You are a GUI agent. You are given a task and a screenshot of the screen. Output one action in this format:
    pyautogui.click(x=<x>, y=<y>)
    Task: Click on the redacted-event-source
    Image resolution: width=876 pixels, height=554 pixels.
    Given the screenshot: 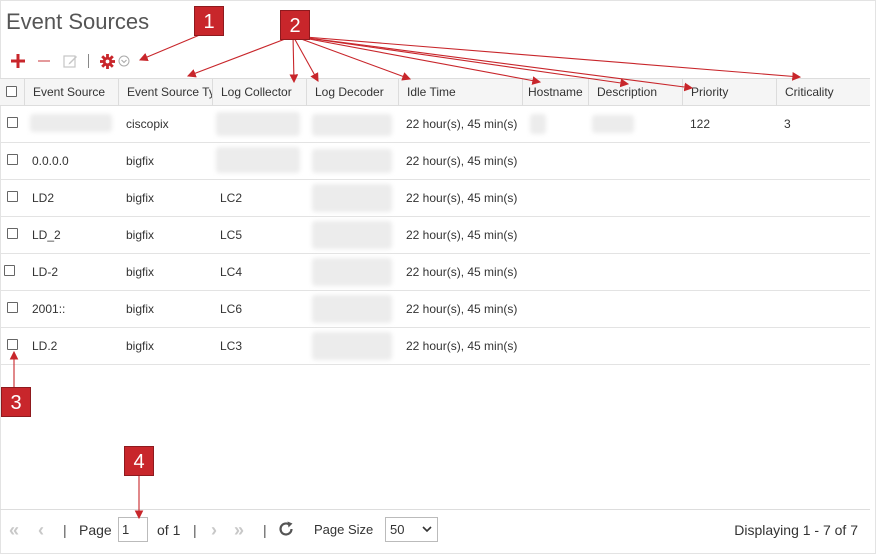 What is the action you would take?
    pyautogui.click(x=71, y=123)
    